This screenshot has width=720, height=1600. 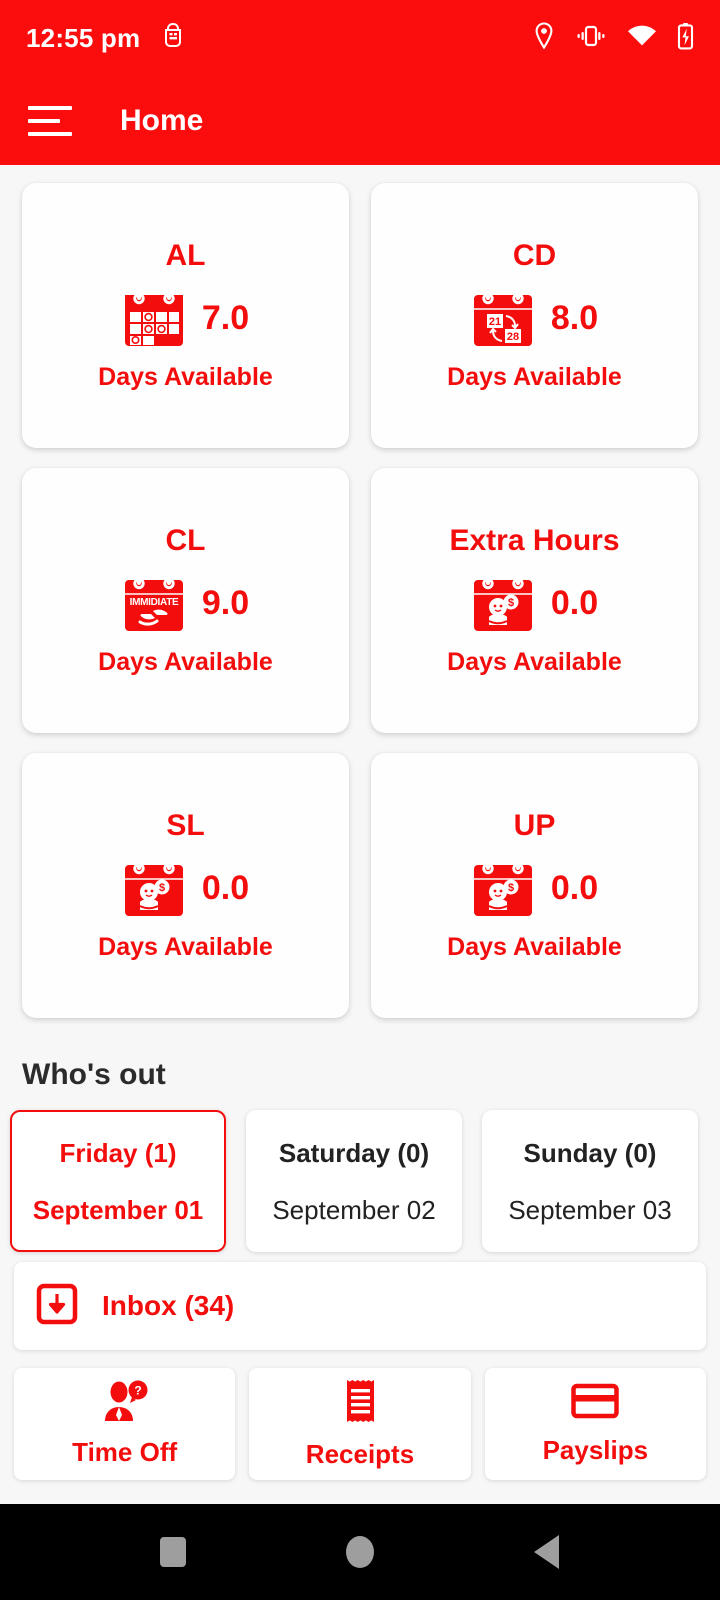 I want to click on back-shape, so click(x=547, y=1552).